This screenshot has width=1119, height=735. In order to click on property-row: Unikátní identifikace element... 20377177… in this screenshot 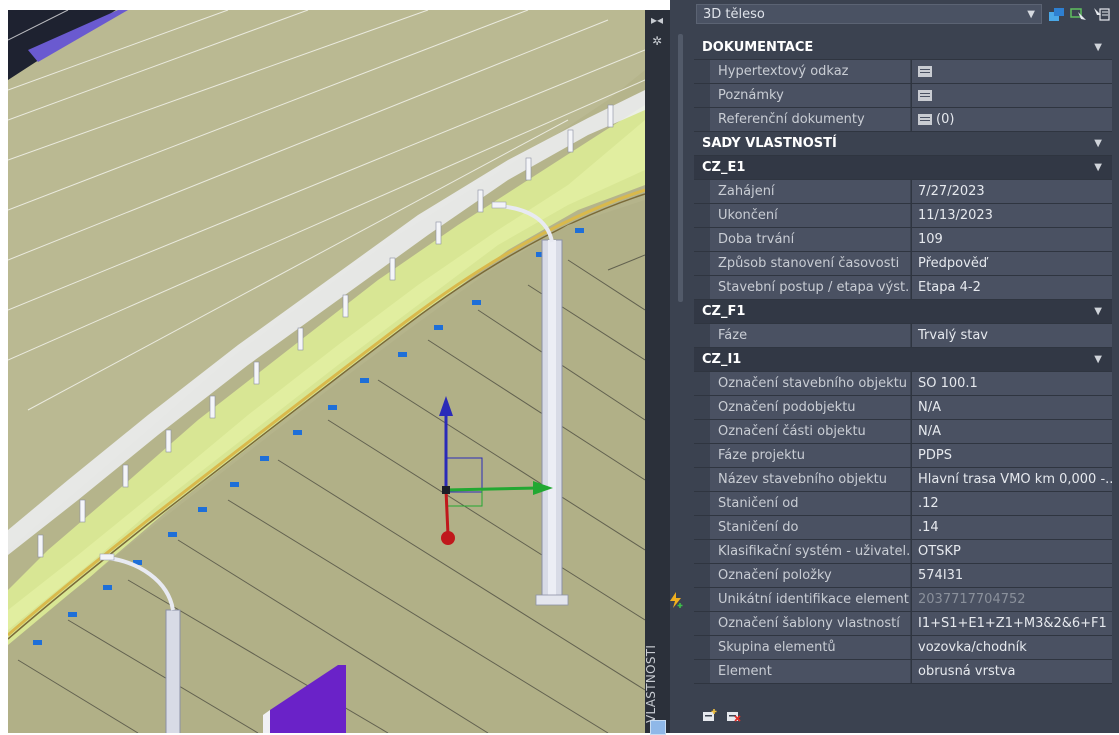, I will do `click(891, 600)`.